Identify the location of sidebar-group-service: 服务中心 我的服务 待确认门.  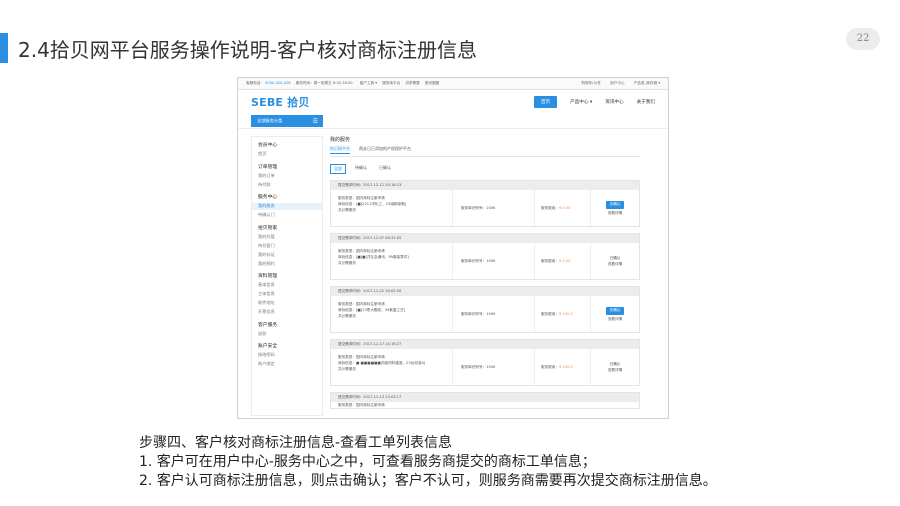
(287, 206).